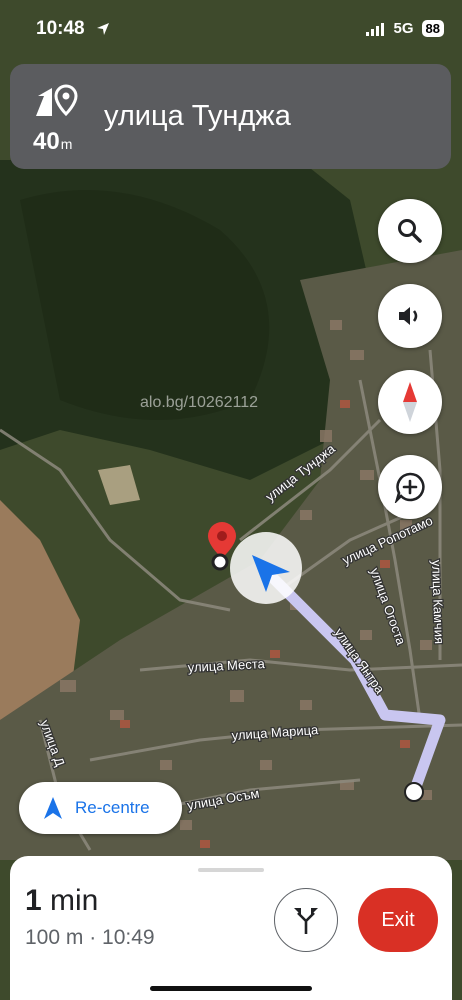 This screenshot has width=462, height=1000. I want to click on compass-button, so click(410, 402).